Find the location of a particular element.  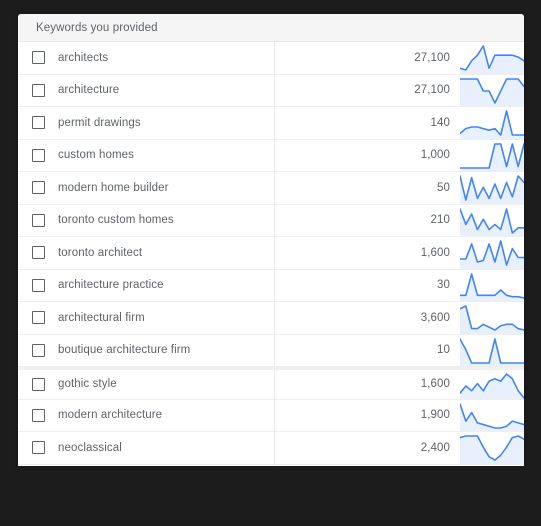

keyword-label: boutique architecture firm is located at coordinates (124, 350).